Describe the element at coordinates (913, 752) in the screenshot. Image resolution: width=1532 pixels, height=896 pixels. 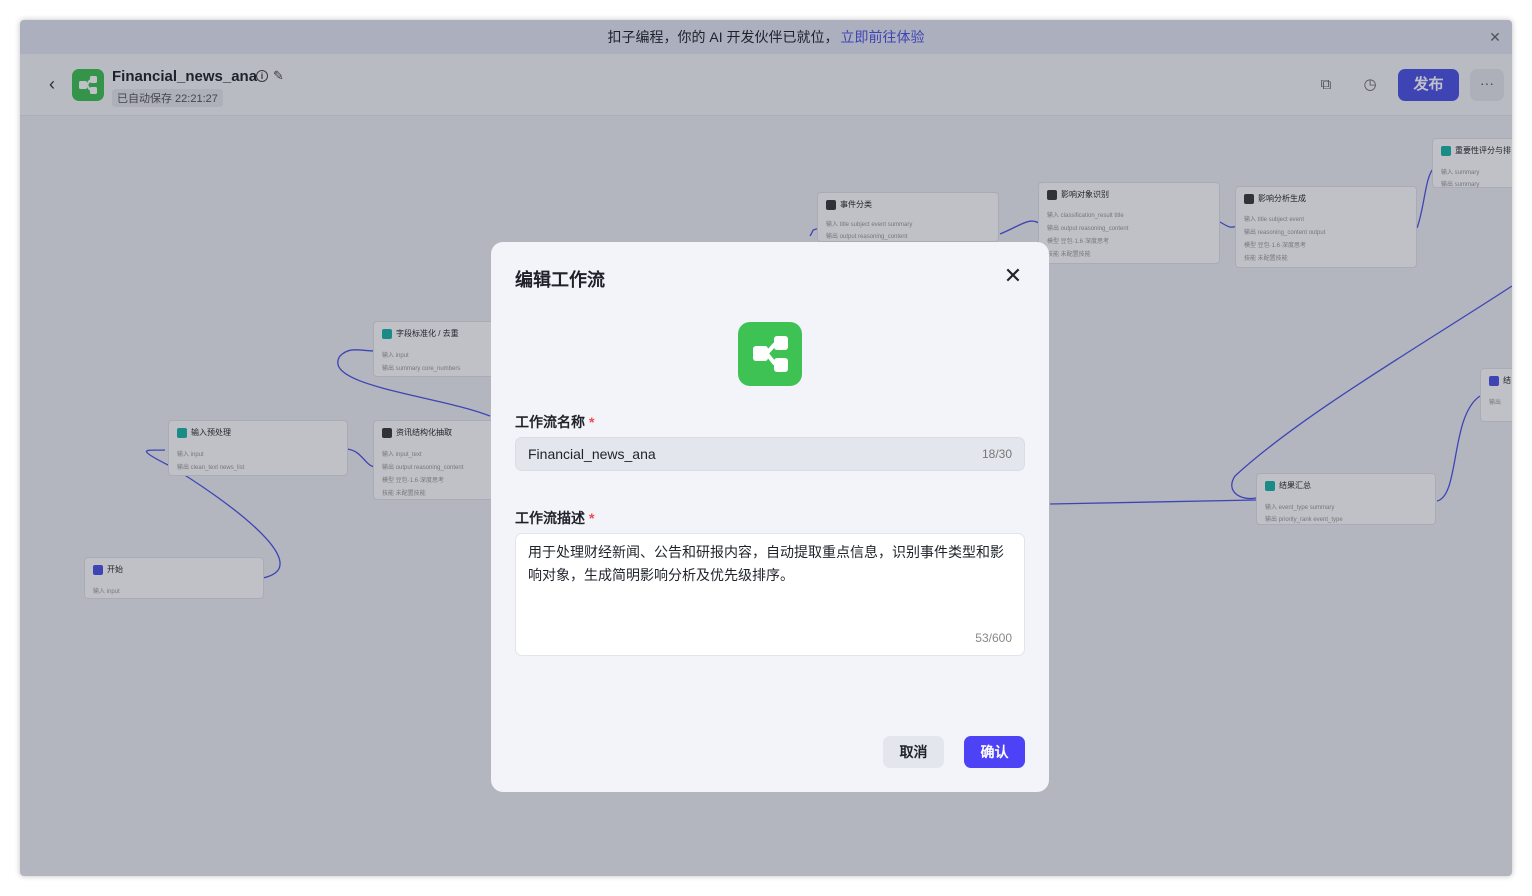
I see `cancel-button: 取消` at that location.